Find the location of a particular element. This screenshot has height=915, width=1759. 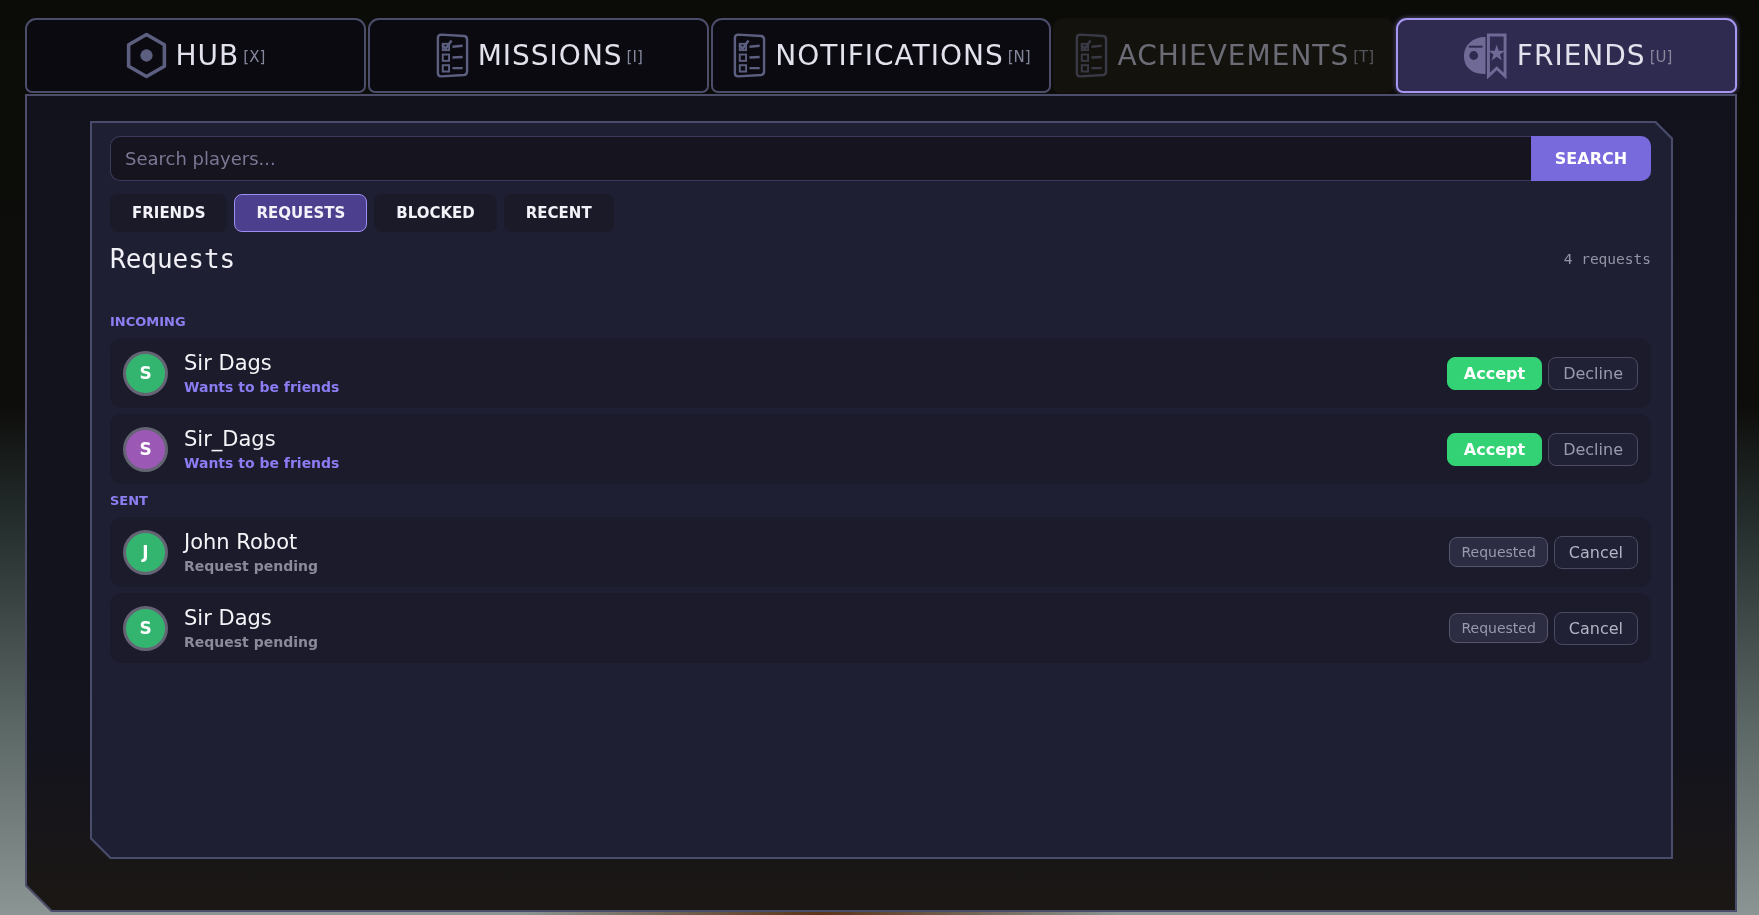

avatar: J is located at coordinates (145, 552).